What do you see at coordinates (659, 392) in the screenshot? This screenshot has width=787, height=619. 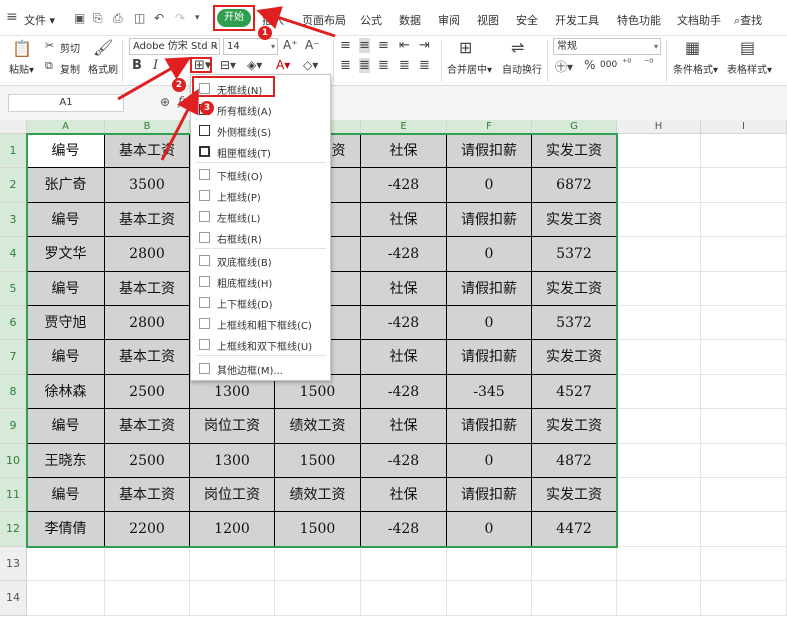 I see `cell-h8` at bounding box center [659, 392].